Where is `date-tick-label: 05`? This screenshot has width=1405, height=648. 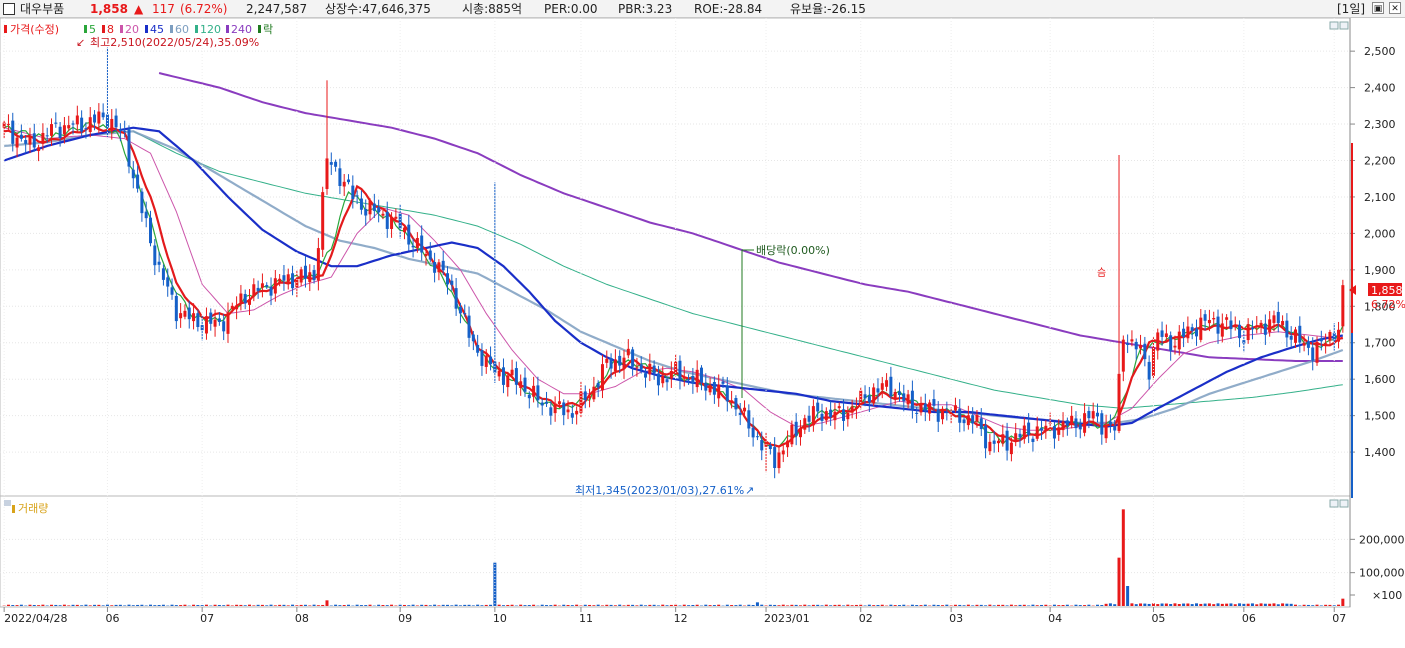
date-tick-label: 05 is located at coordinates (1158, 618).